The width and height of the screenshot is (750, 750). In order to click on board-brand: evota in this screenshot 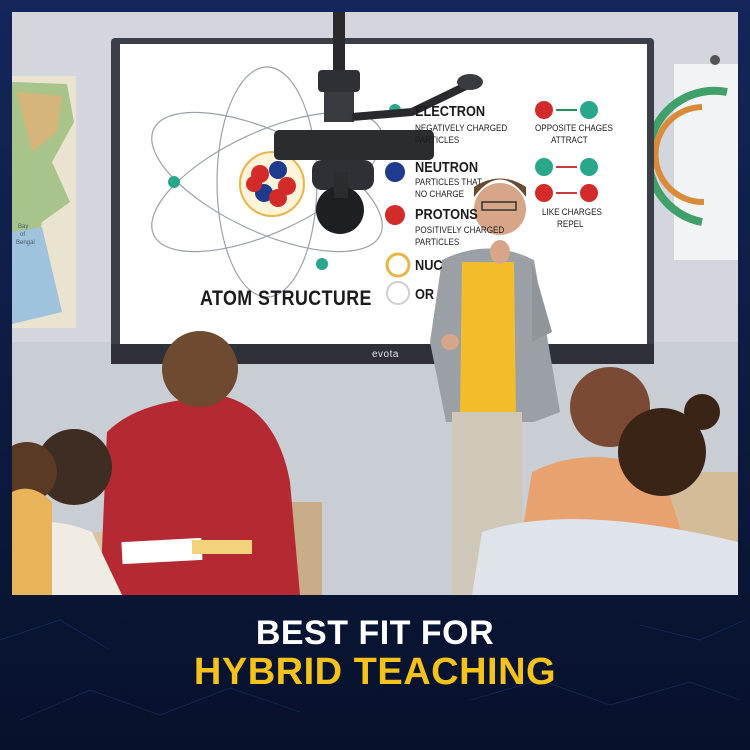, I will do `click(385, 354)`.